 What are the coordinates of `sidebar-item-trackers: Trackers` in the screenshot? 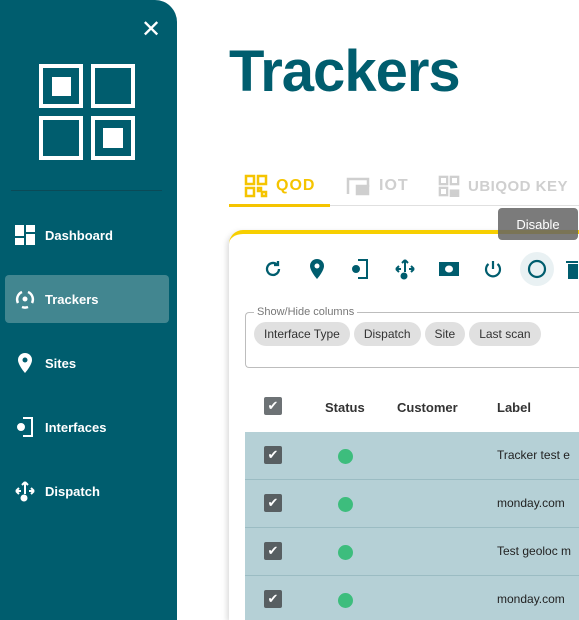 It's located at (87, 299).